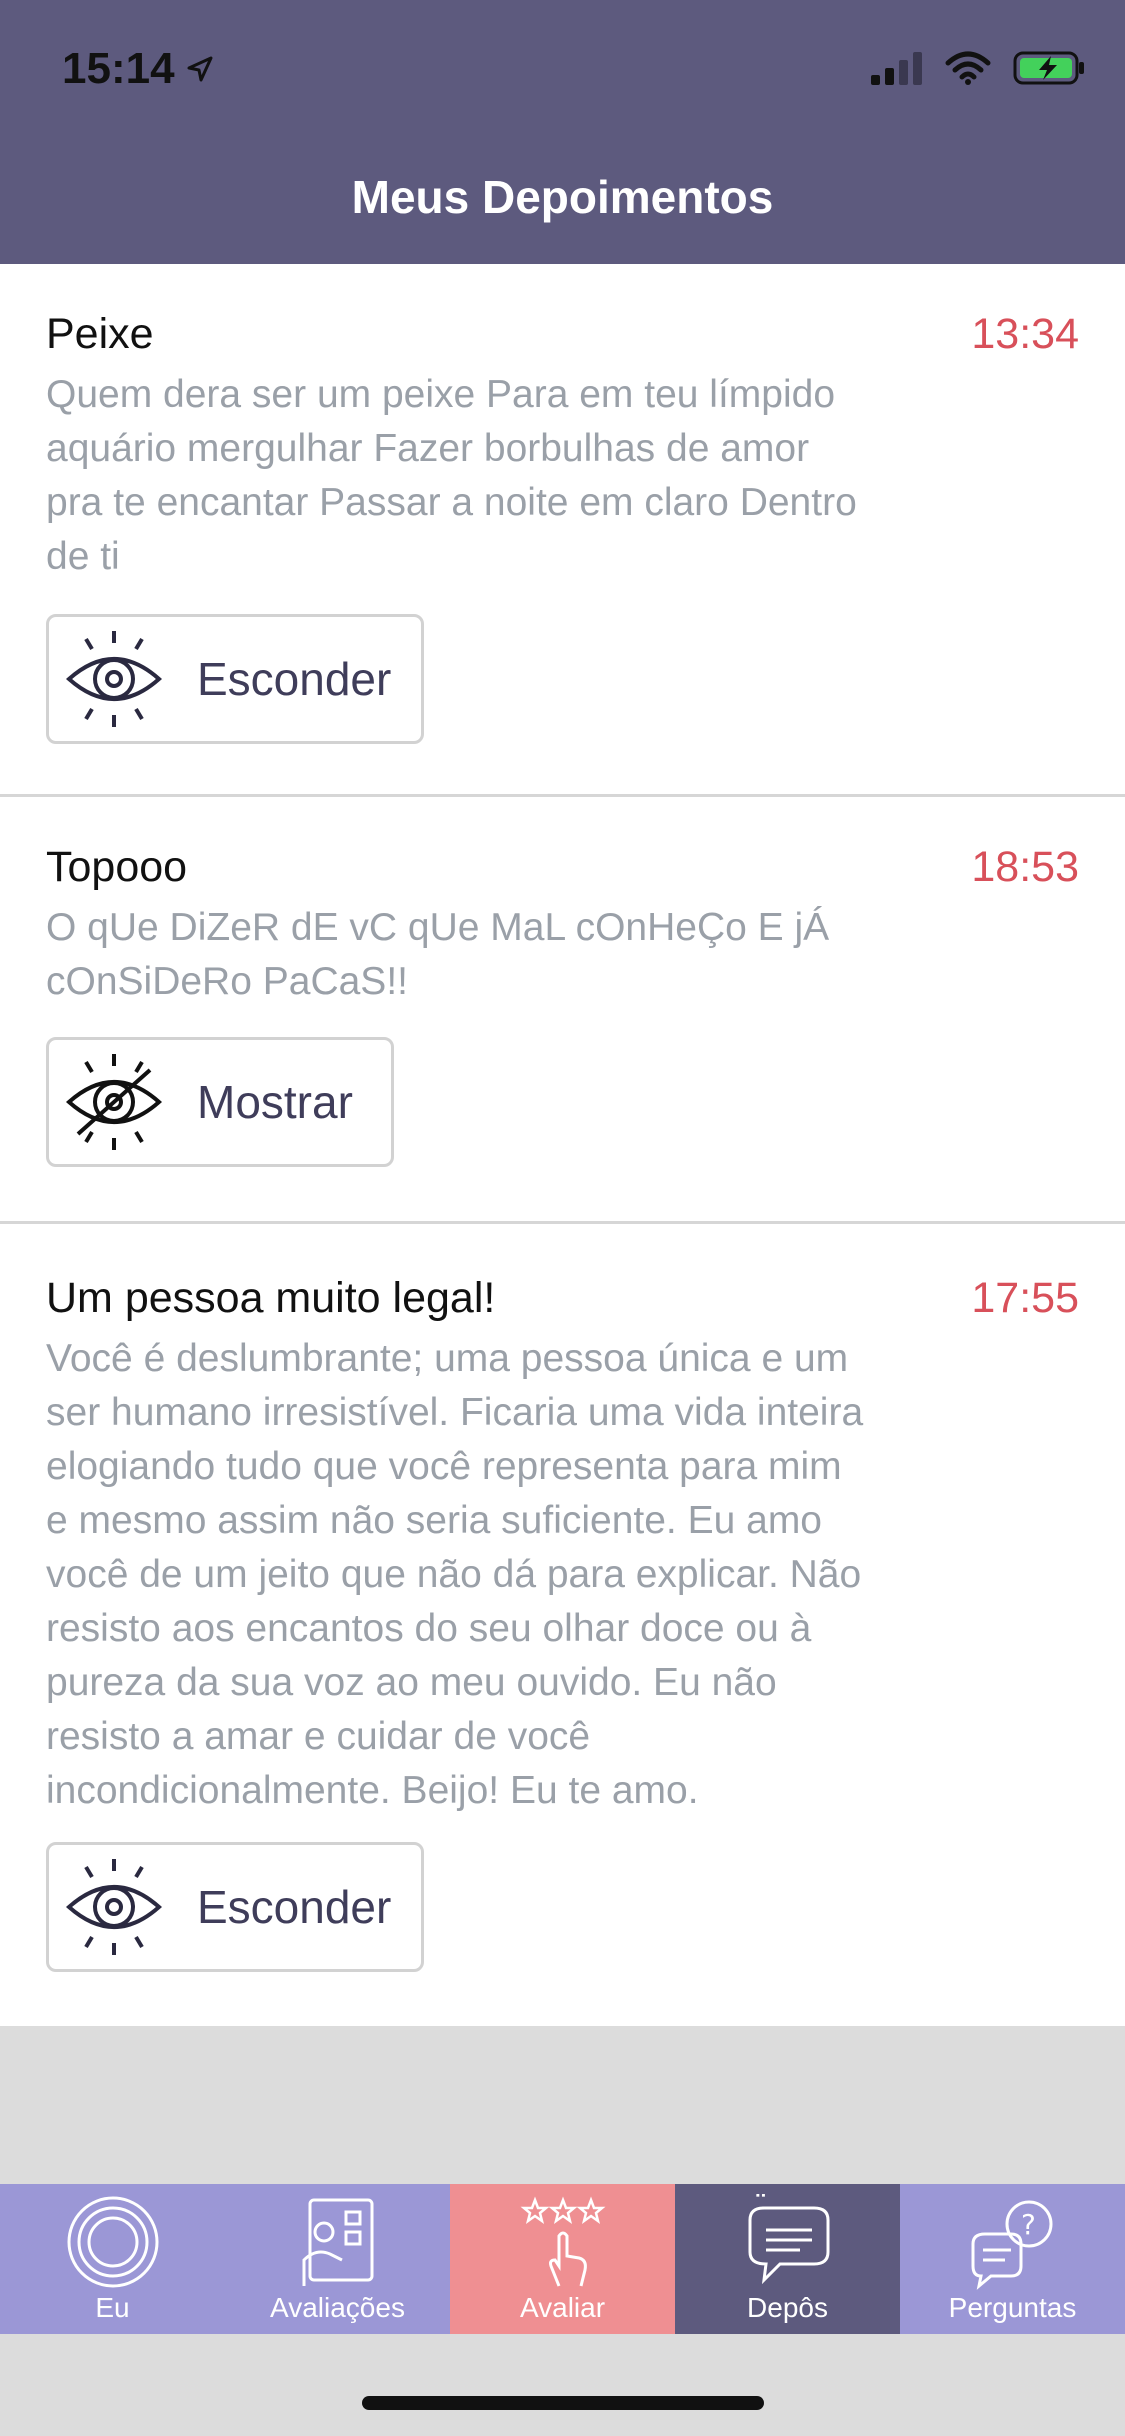 The width and height of the screenshot is (1125, 2436). What do you see at coordinates (1011, 2245) in the screenshot?
I see `question-bubble-icon: ?` at bounding box center [1011, 2245].